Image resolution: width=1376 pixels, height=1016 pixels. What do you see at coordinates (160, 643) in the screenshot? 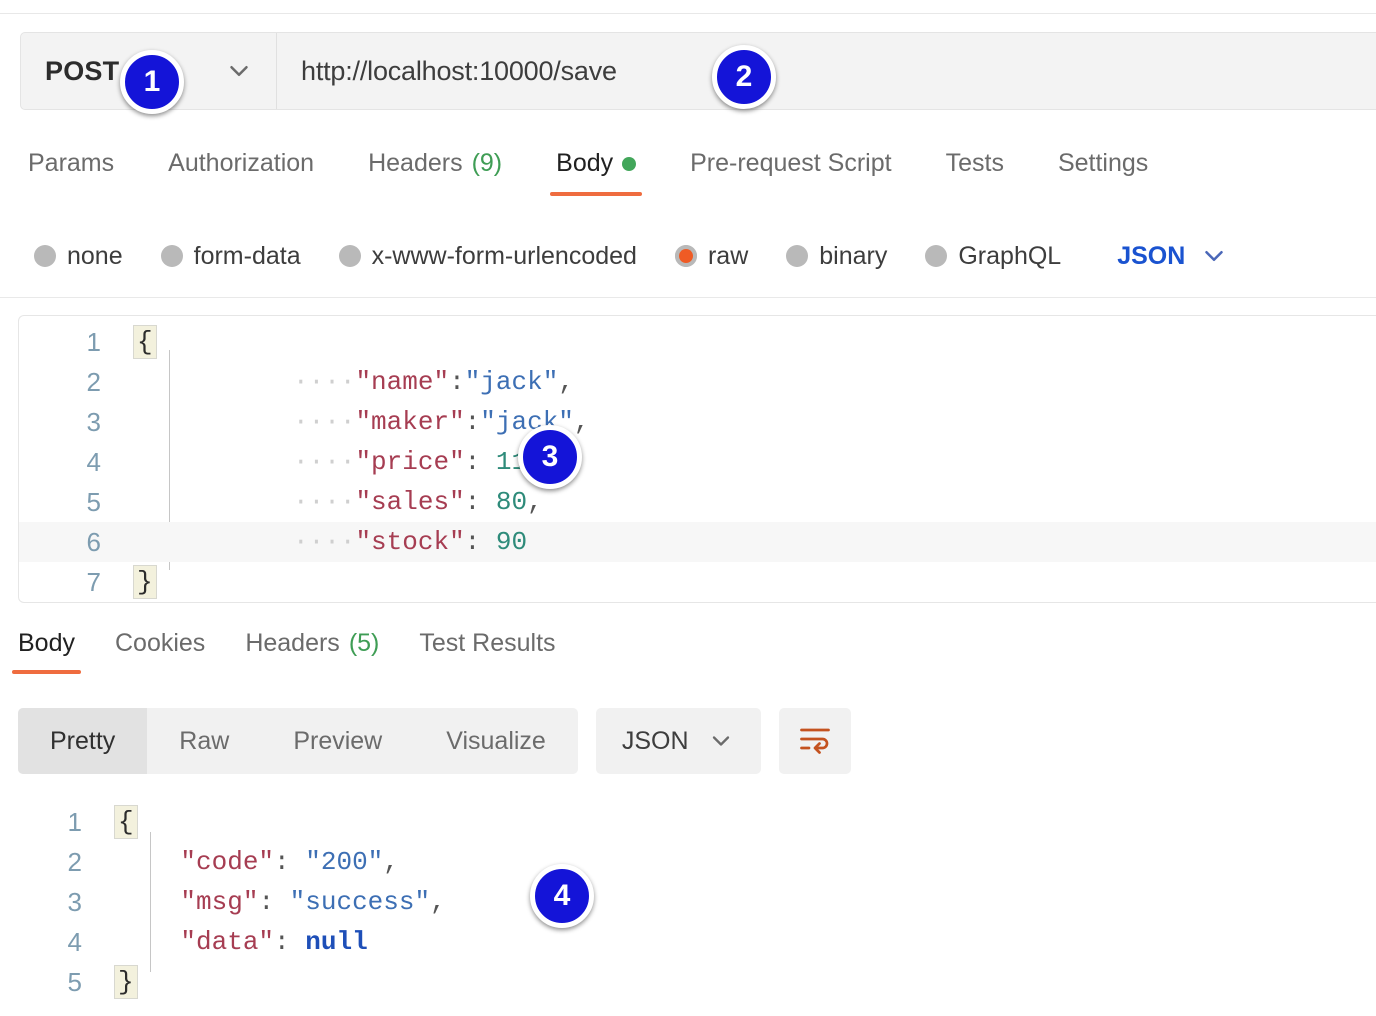
I see `tab-label: Cookies` at bounding box center [160, 643].